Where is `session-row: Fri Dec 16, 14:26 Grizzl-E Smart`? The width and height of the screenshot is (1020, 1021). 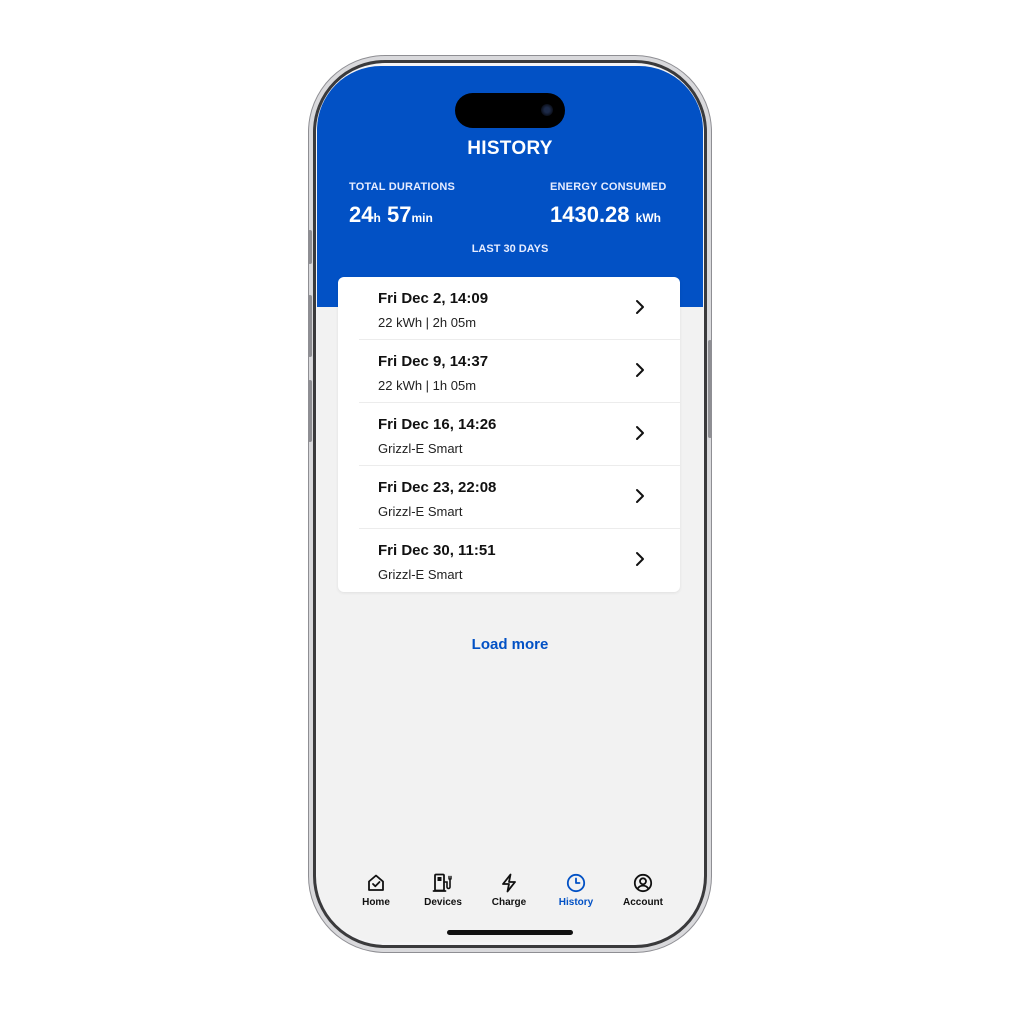 session-row: Fri Dec 16, 14:26 Grizzl-E Smart is located at coordinates (509, 434).